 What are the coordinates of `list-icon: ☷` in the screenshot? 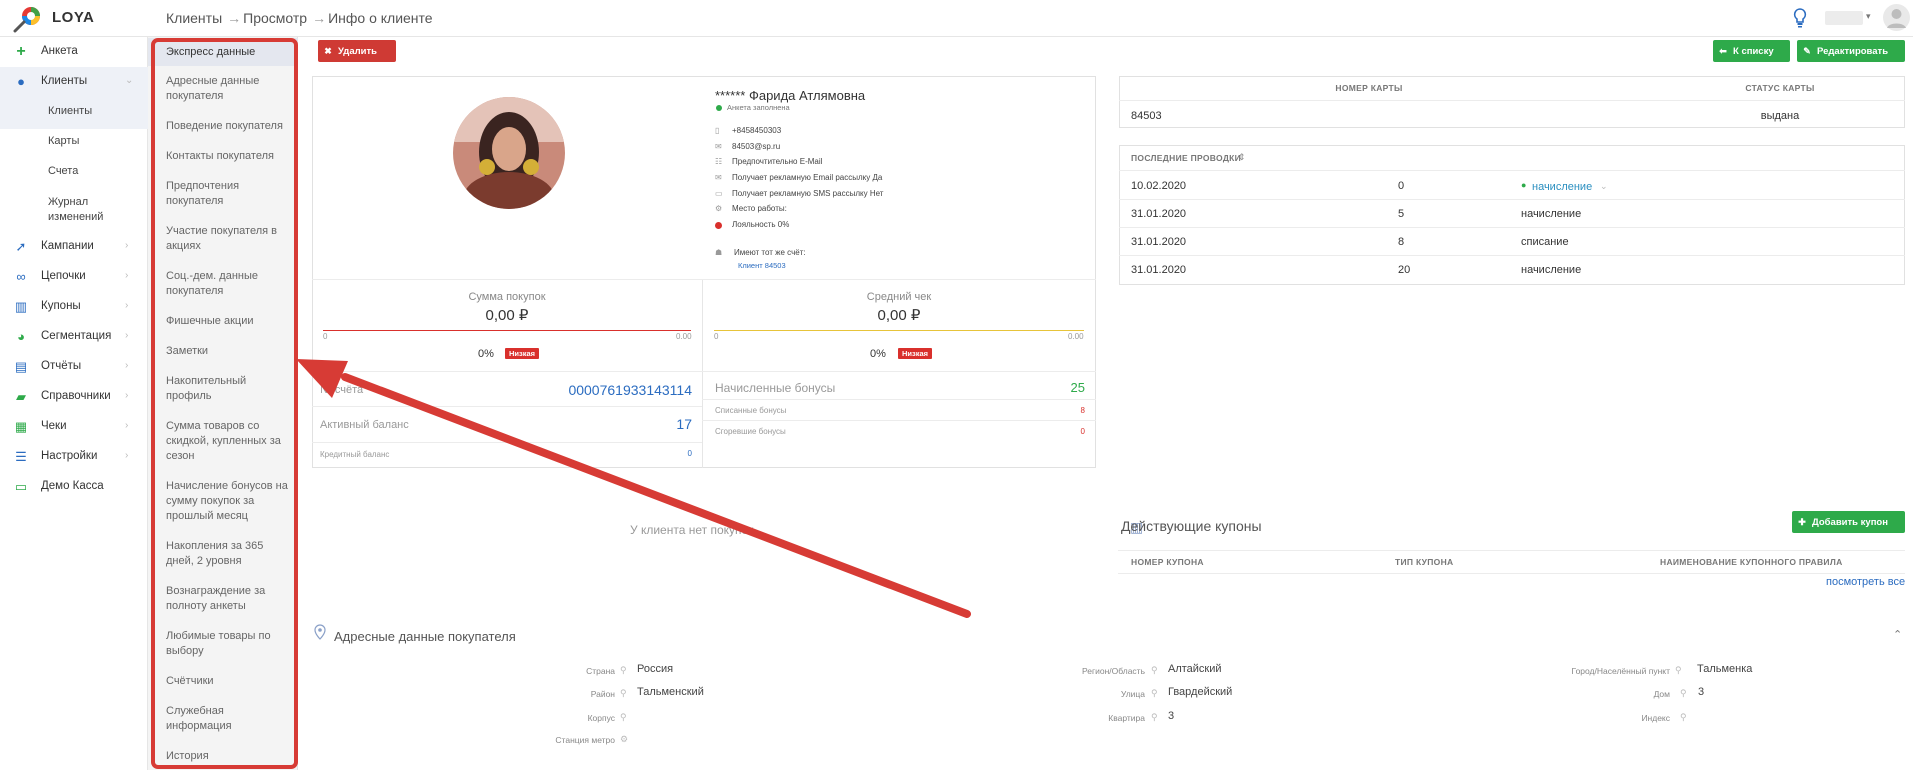 It's located at (719, 161).